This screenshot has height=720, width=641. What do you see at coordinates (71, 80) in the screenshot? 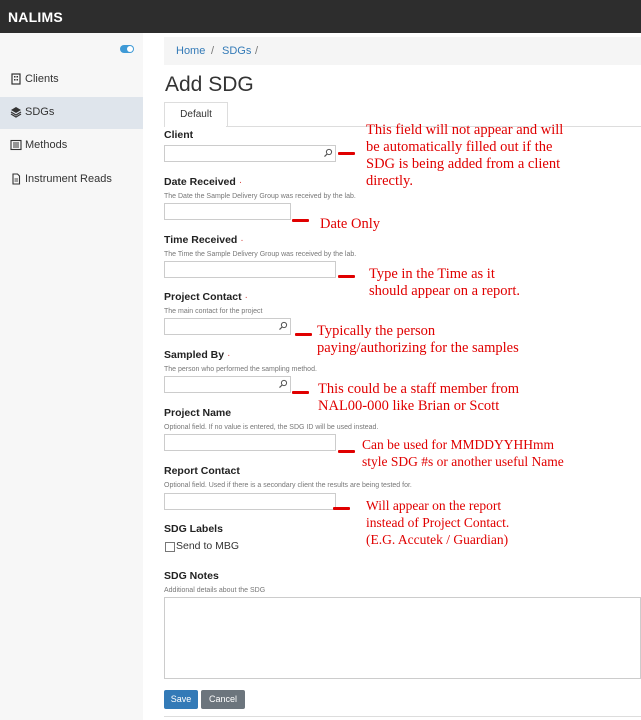
I see `sidebar-item-clients: Clients` at bounding box center [71, 80].